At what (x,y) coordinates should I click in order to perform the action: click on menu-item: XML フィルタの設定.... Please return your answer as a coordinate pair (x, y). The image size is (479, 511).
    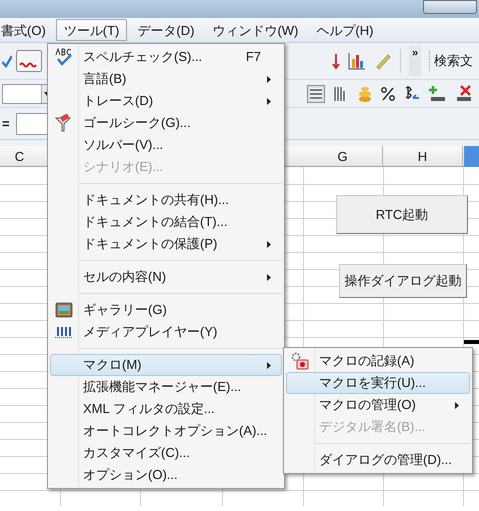
    Looking at the image, I should click on (166, 409).